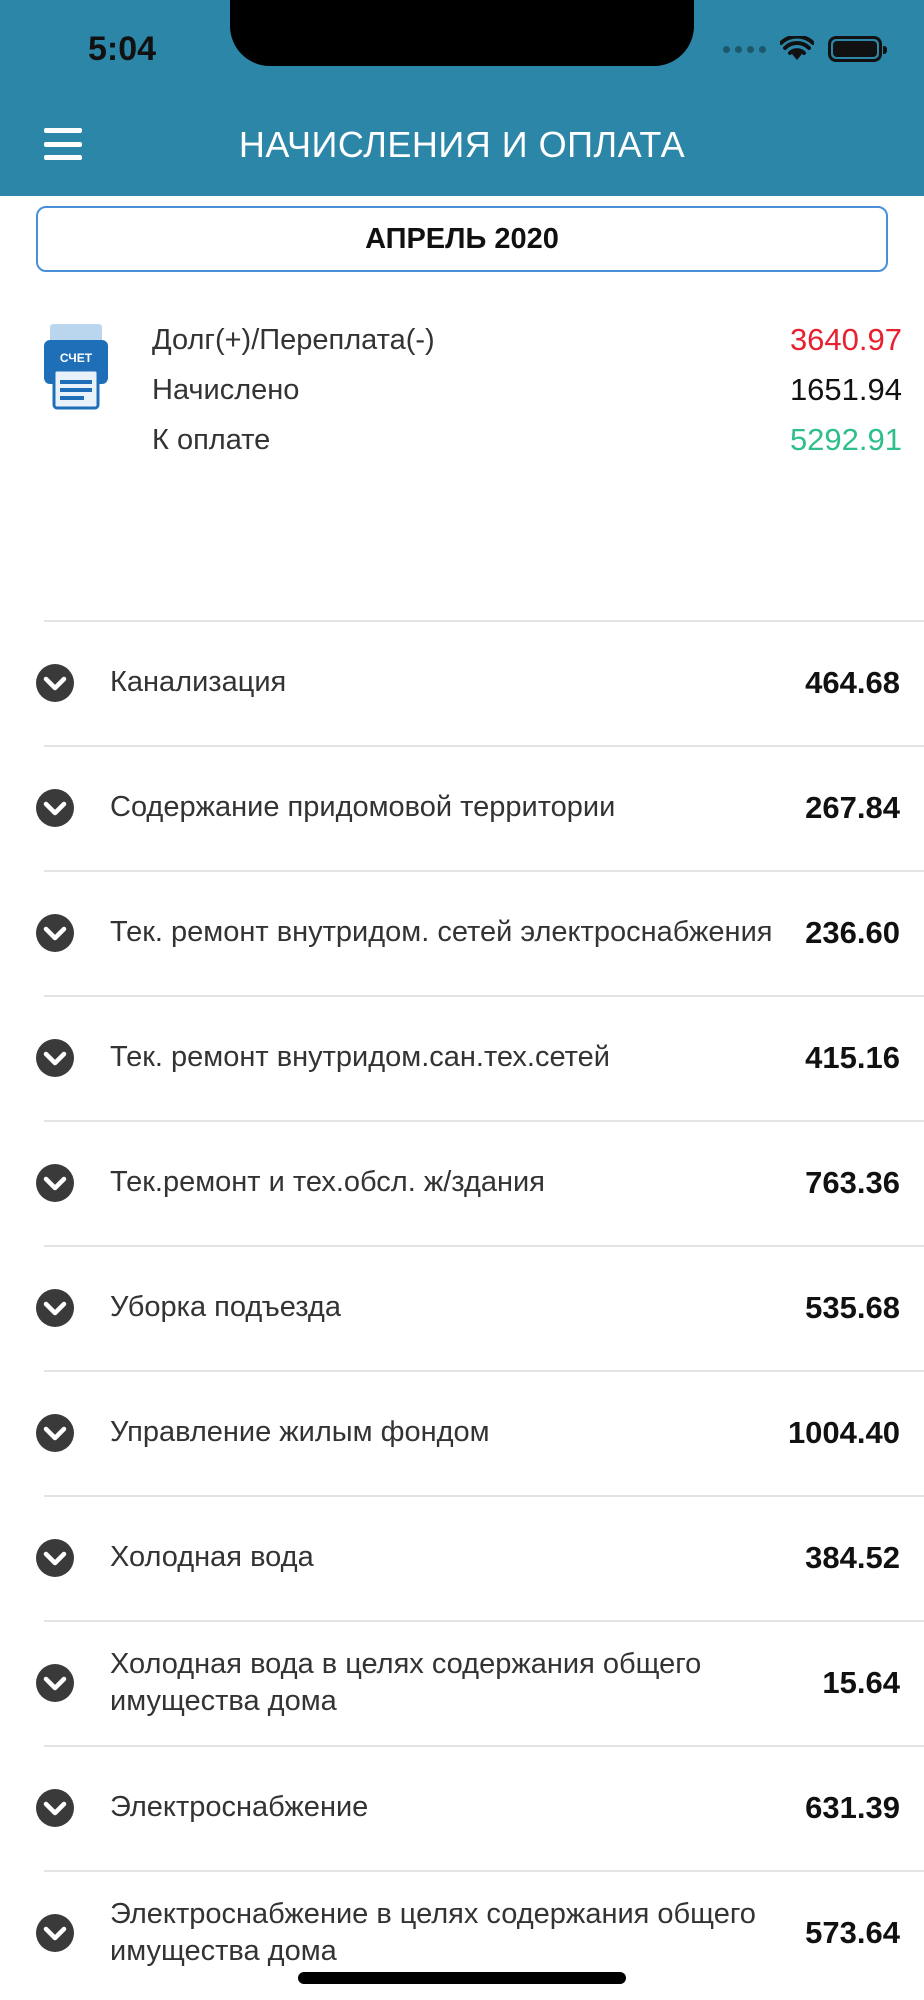 The image size is (924, 2000). What do you see at coordinates (462, 1978) in the screenshot?
I see `home-indicator` at bounding box center [462, 1978].